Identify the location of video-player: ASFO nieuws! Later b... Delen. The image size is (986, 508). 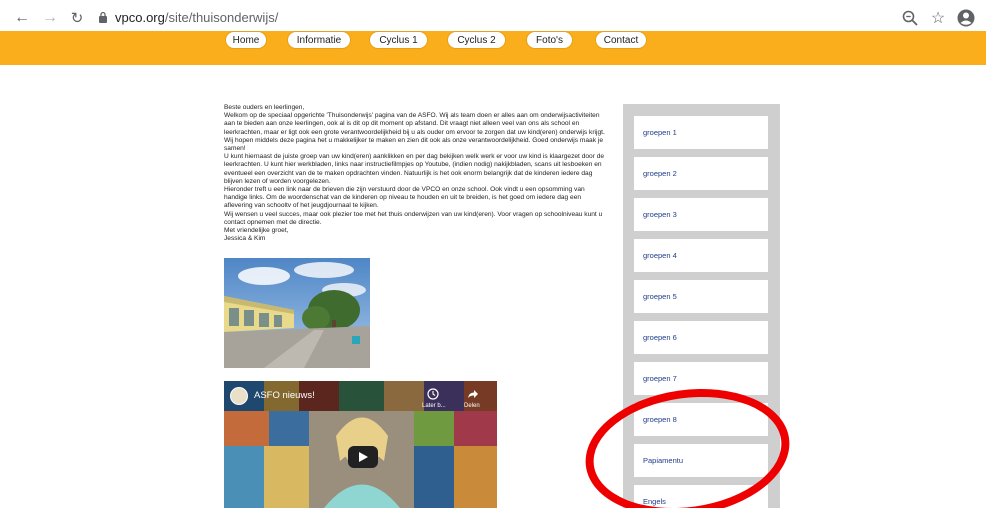
(360, 444).